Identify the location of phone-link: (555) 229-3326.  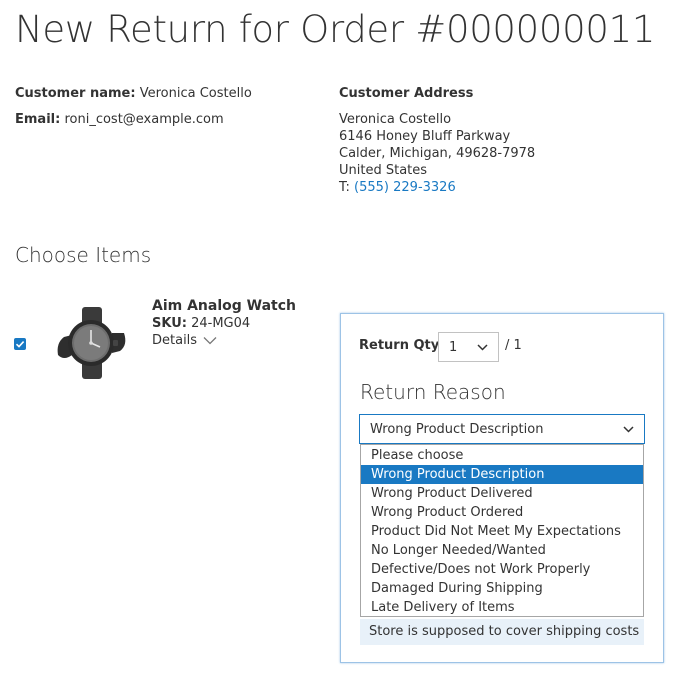
(405, 187).